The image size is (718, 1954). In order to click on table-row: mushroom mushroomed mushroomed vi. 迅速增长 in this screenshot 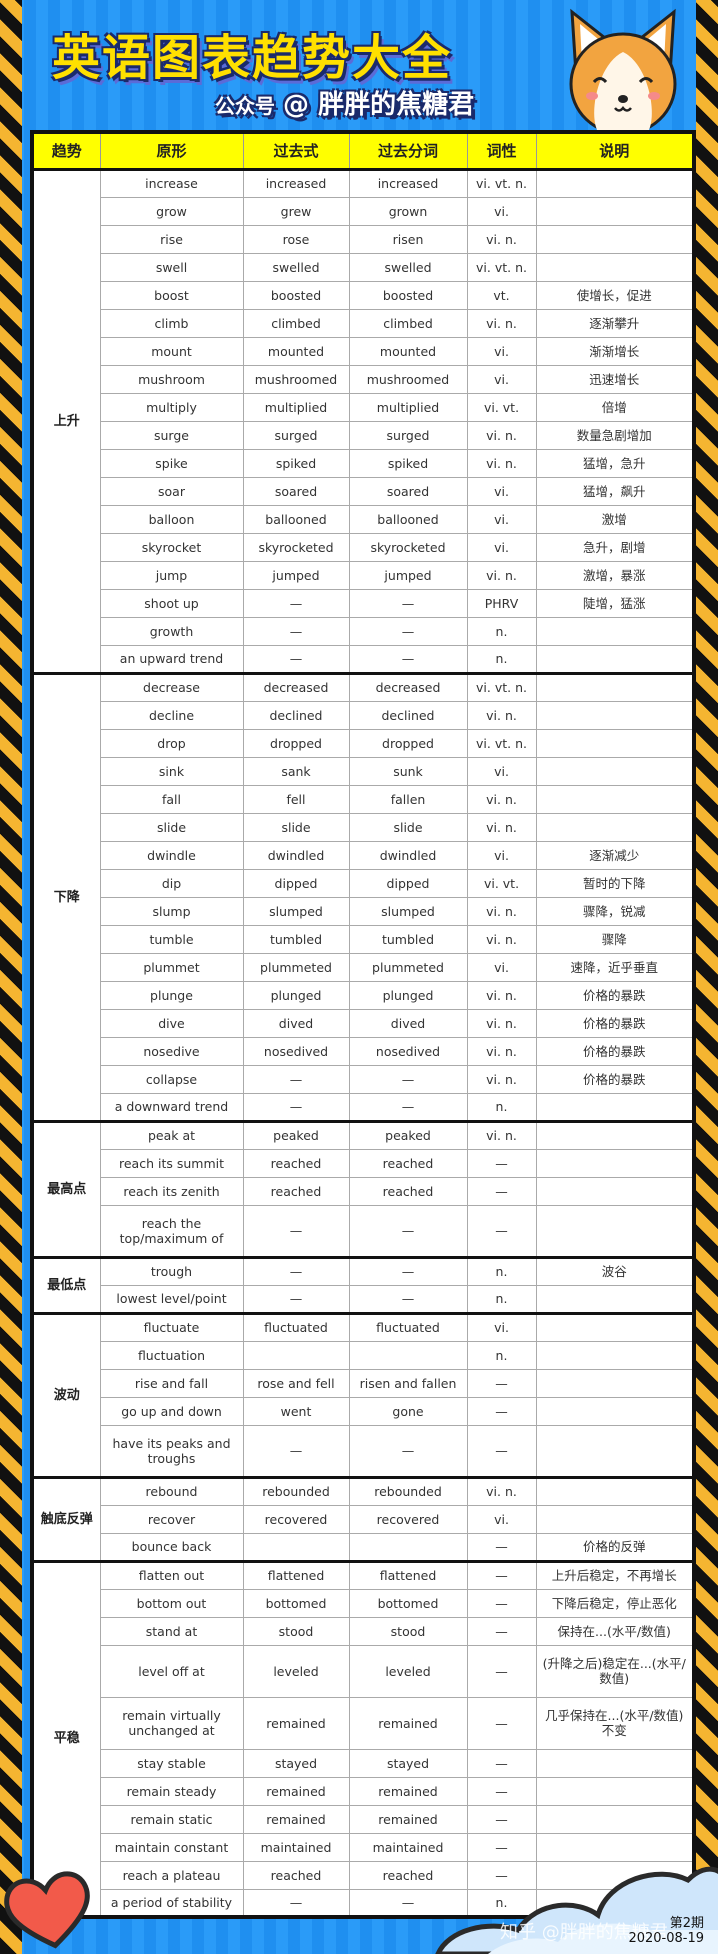, I will do `click(363, 379)`.